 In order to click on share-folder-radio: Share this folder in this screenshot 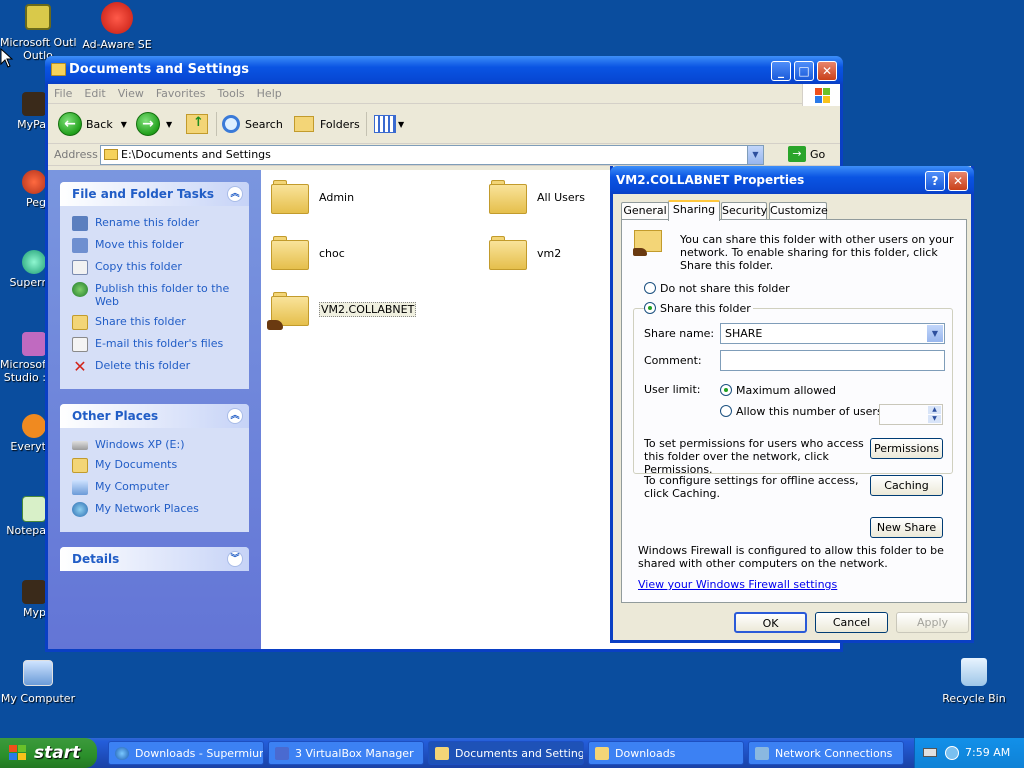, I will do `click(698, 308)`.